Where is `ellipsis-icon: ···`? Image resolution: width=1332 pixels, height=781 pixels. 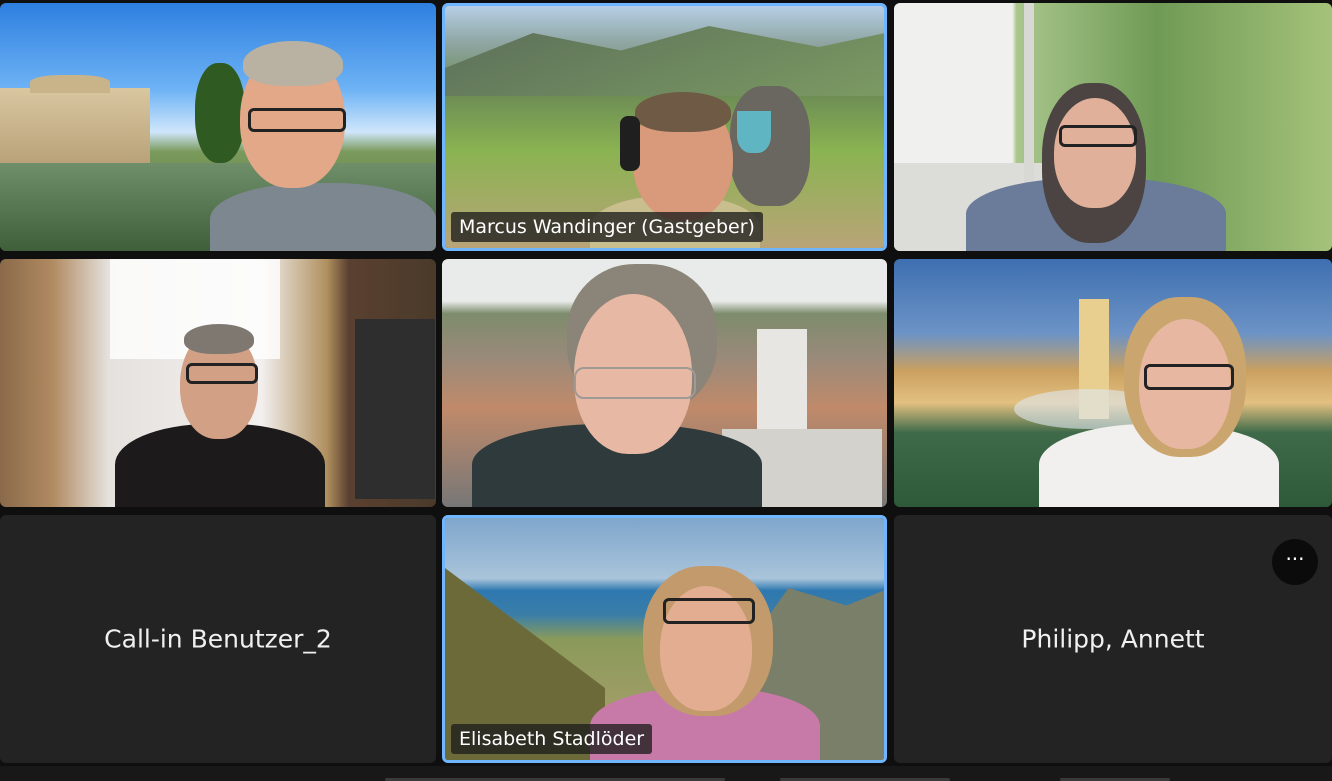
ellipsis-icon: ··· is located at coordinates (1295, 559).